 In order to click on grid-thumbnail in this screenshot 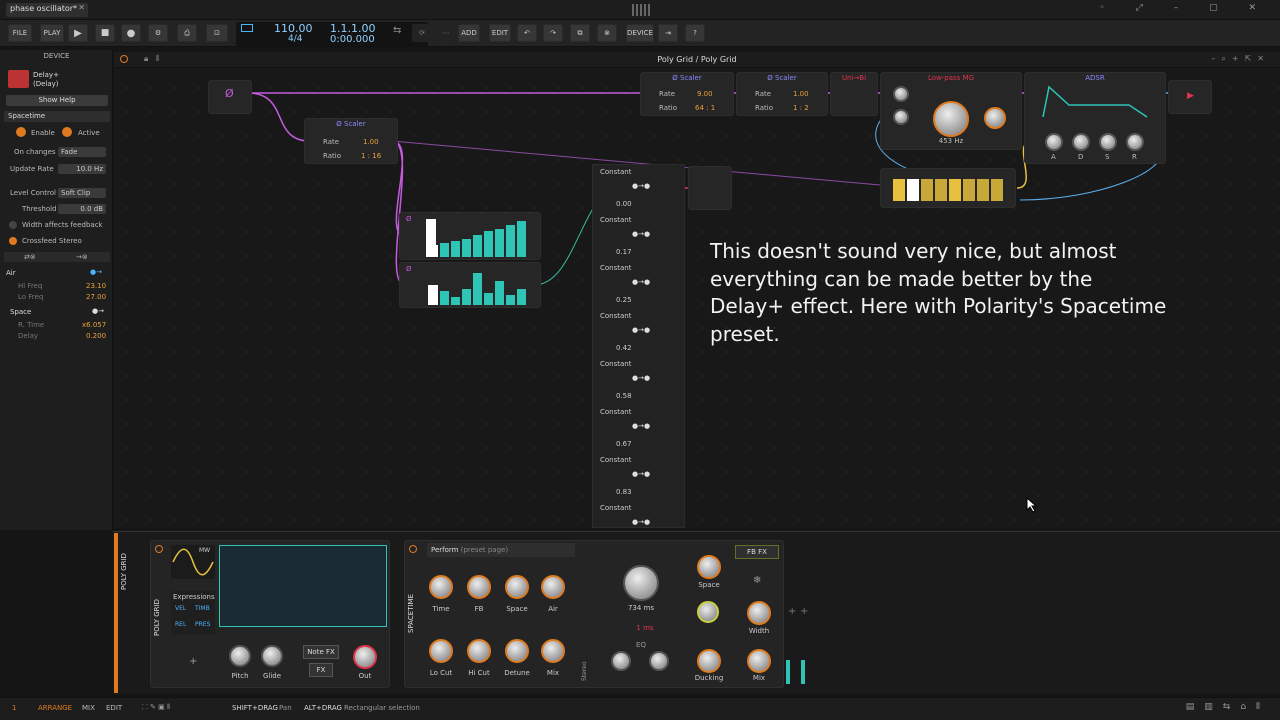, I will do `click(303, 586)`.